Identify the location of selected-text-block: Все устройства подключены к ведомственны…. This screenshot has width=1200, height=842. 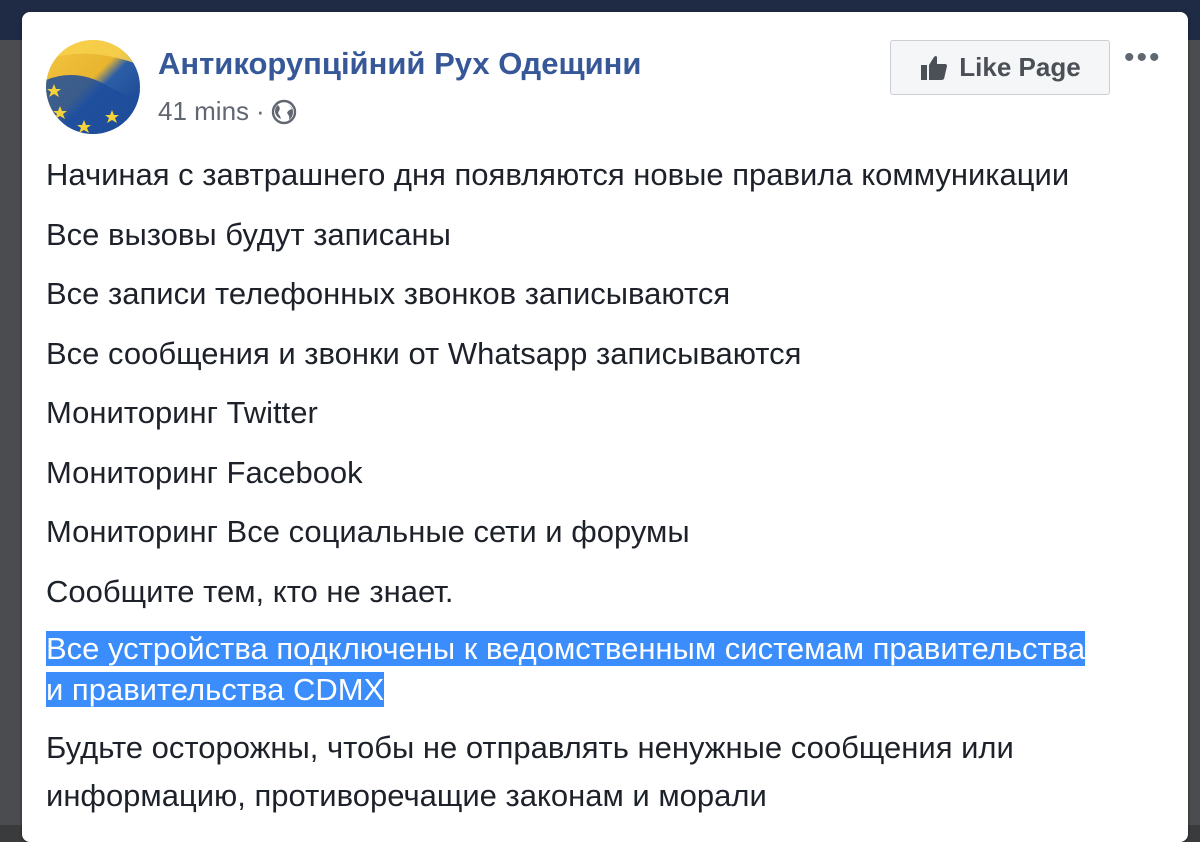
(611, 669).